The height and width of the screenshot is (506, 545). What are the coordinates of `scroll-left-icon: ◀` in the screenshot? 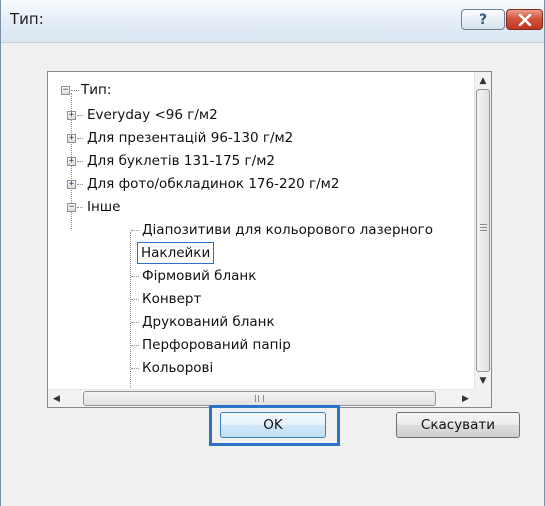 It's located at (56, 398).